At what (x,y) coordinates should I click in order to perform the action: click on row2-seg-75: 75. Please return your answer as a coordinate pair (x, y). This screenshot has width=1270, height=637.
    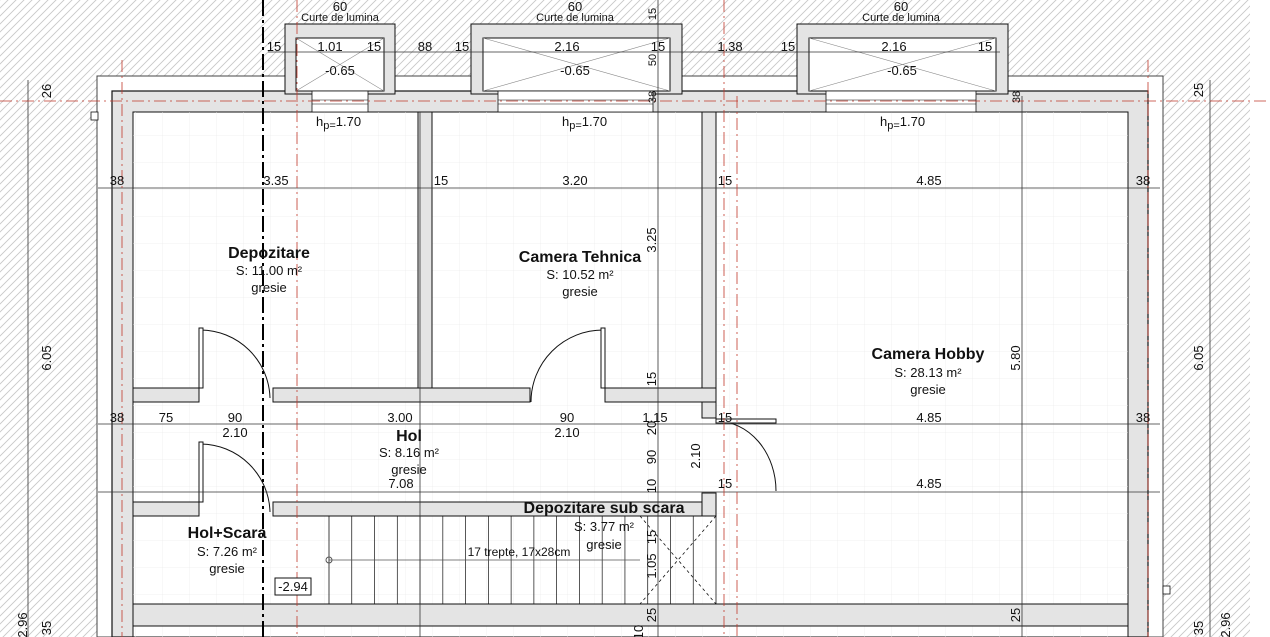
    Looking at the image, I should click on (166, 417).